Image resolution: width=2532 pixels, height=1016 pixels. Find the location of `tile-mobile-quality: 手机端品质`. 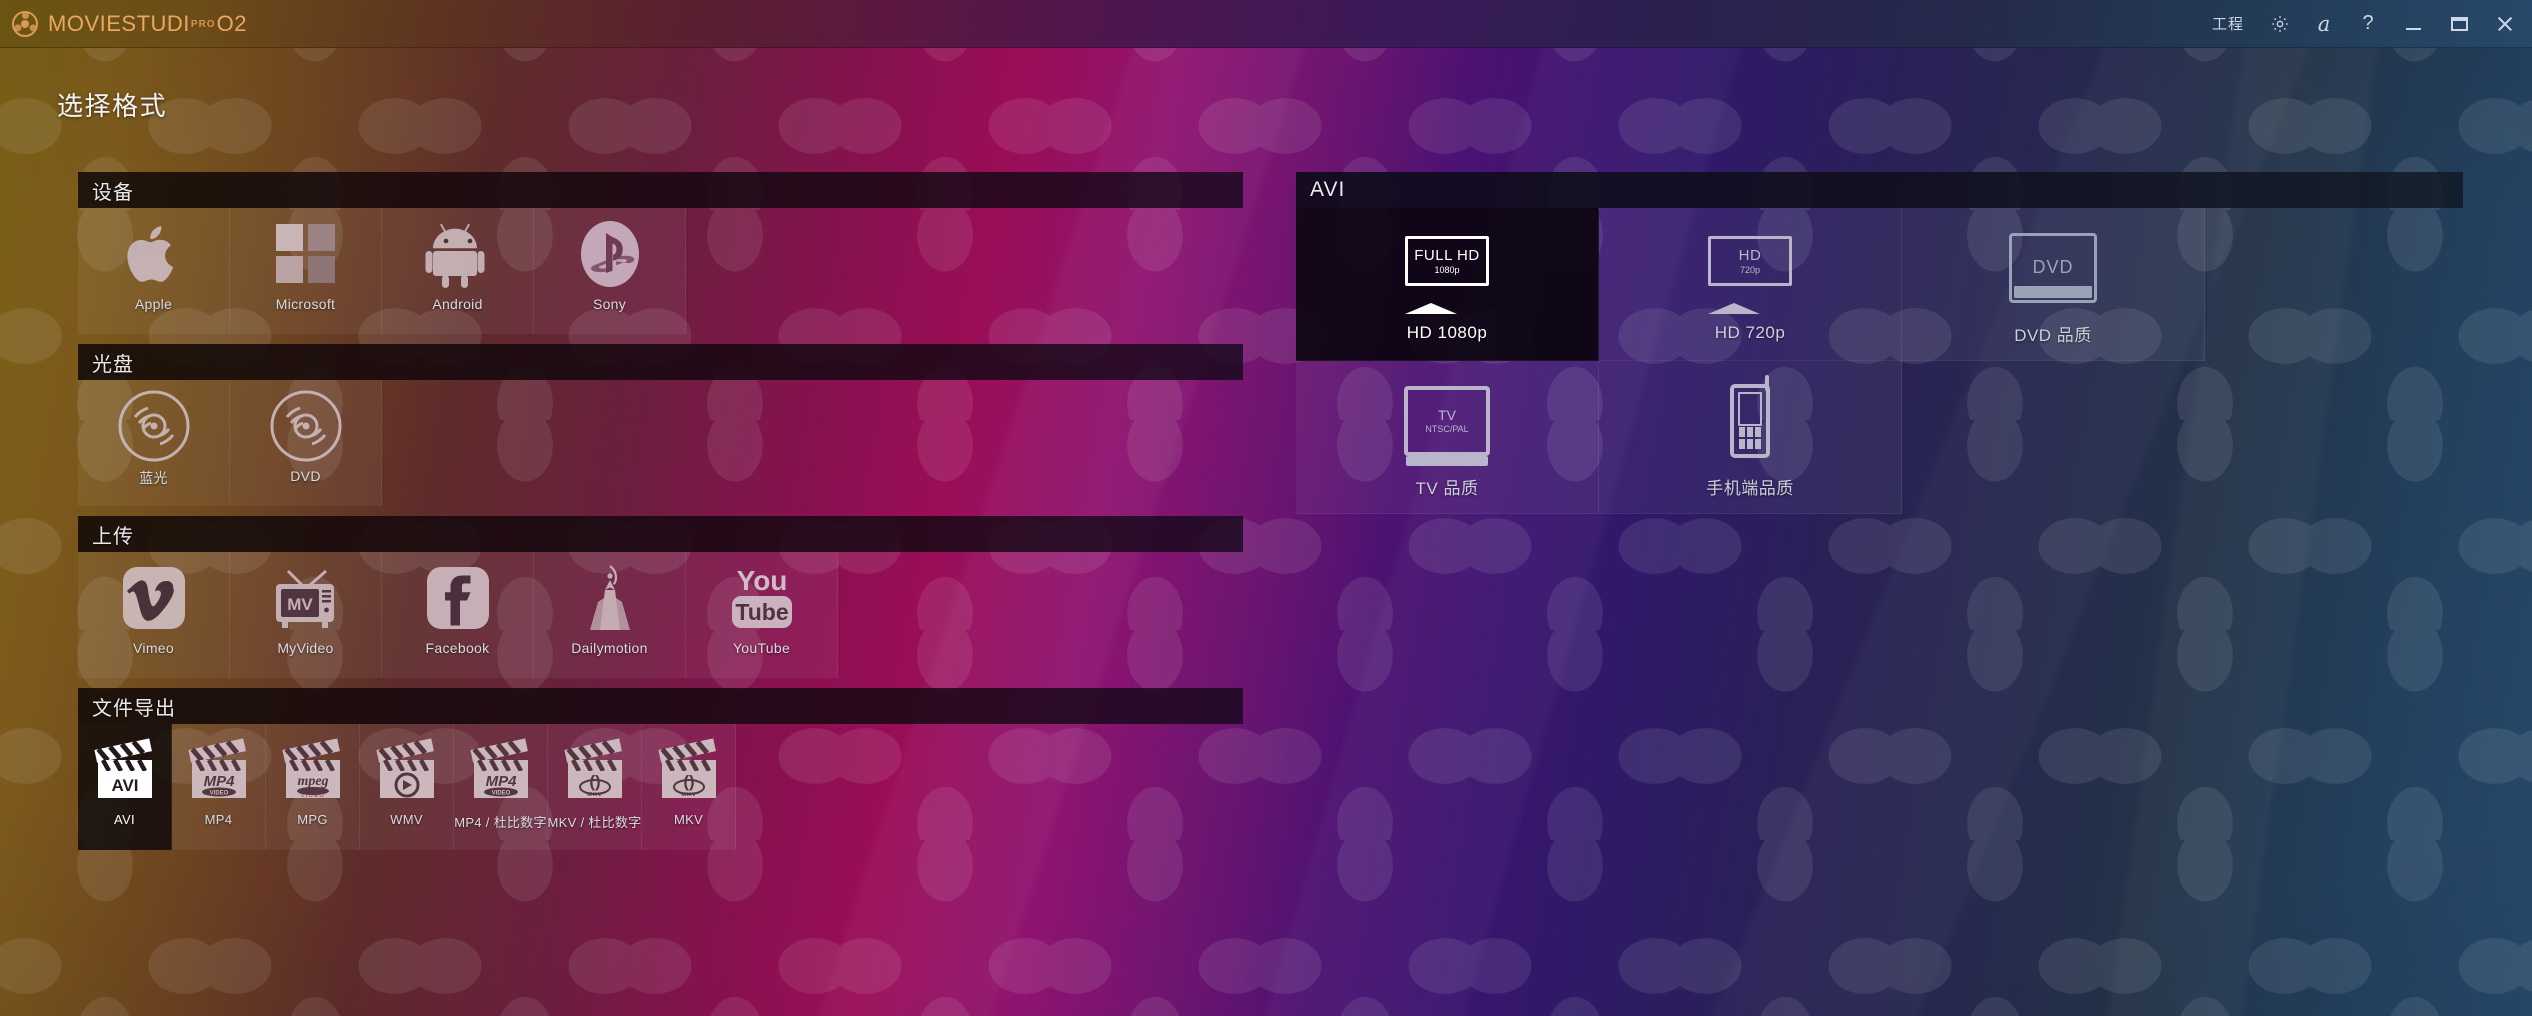

tile-mobile-quality: 手机端品质 is located at coordinates (1750, 437).